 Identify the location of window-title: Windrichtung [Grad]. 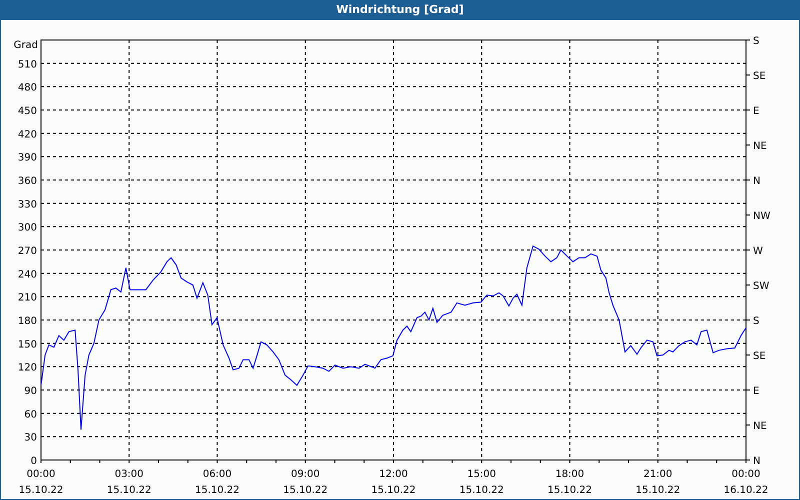
(400, 10).